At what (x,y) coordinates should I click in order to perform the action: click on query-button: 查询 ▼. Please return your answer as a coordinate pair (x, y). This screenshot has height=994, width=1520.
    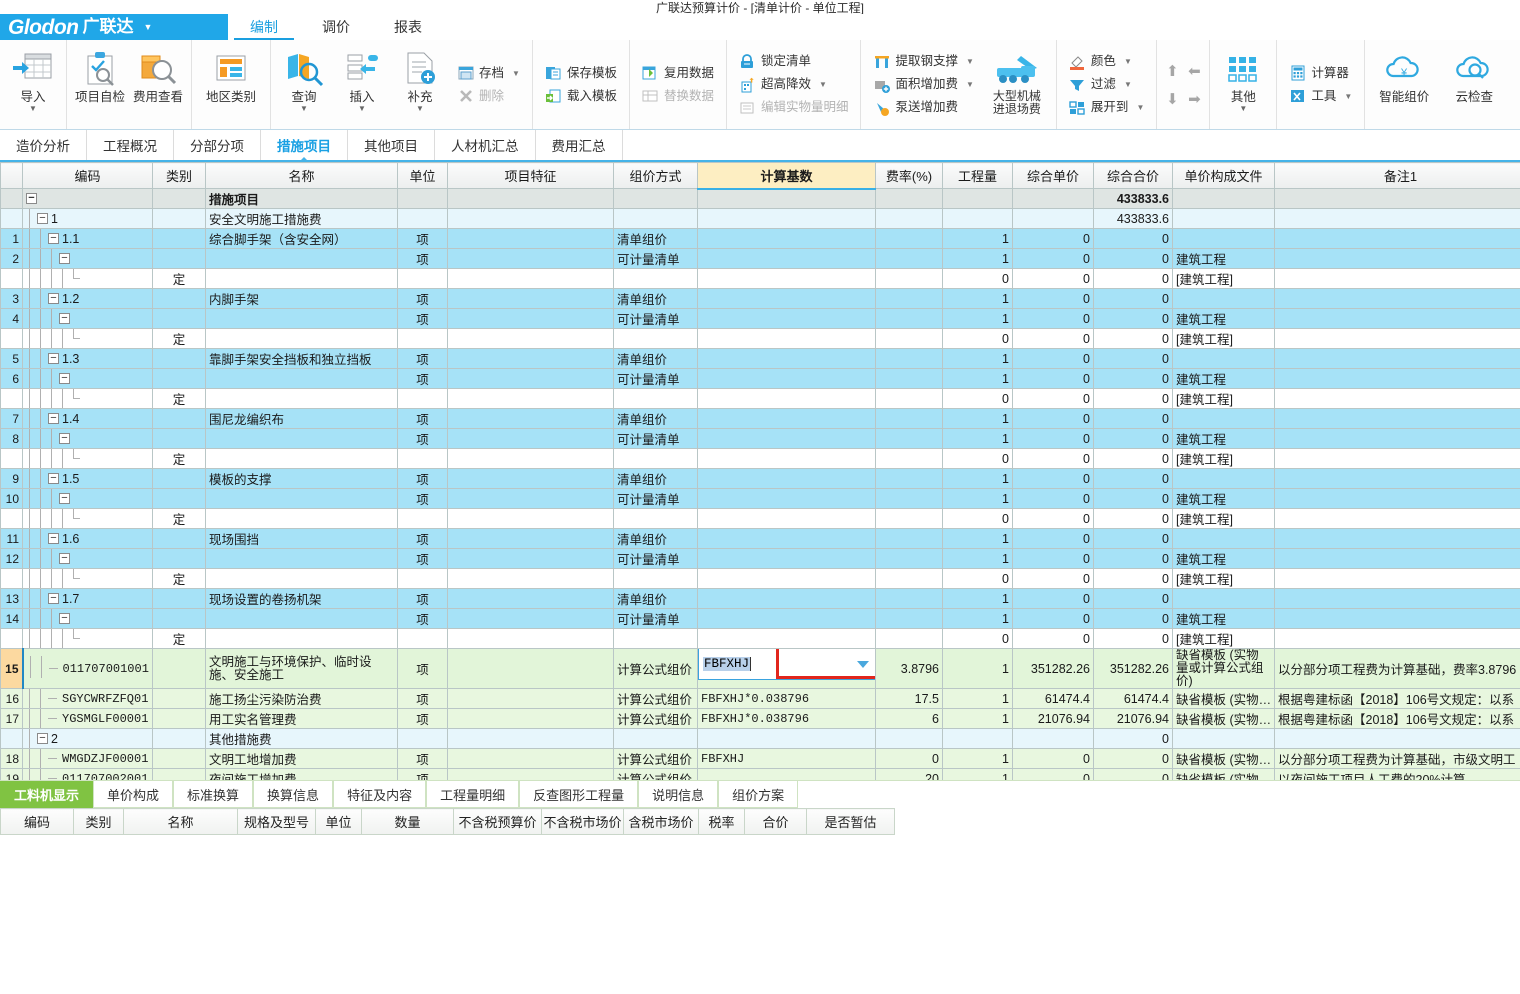
    Looking at the image, I should click on (304, 84).